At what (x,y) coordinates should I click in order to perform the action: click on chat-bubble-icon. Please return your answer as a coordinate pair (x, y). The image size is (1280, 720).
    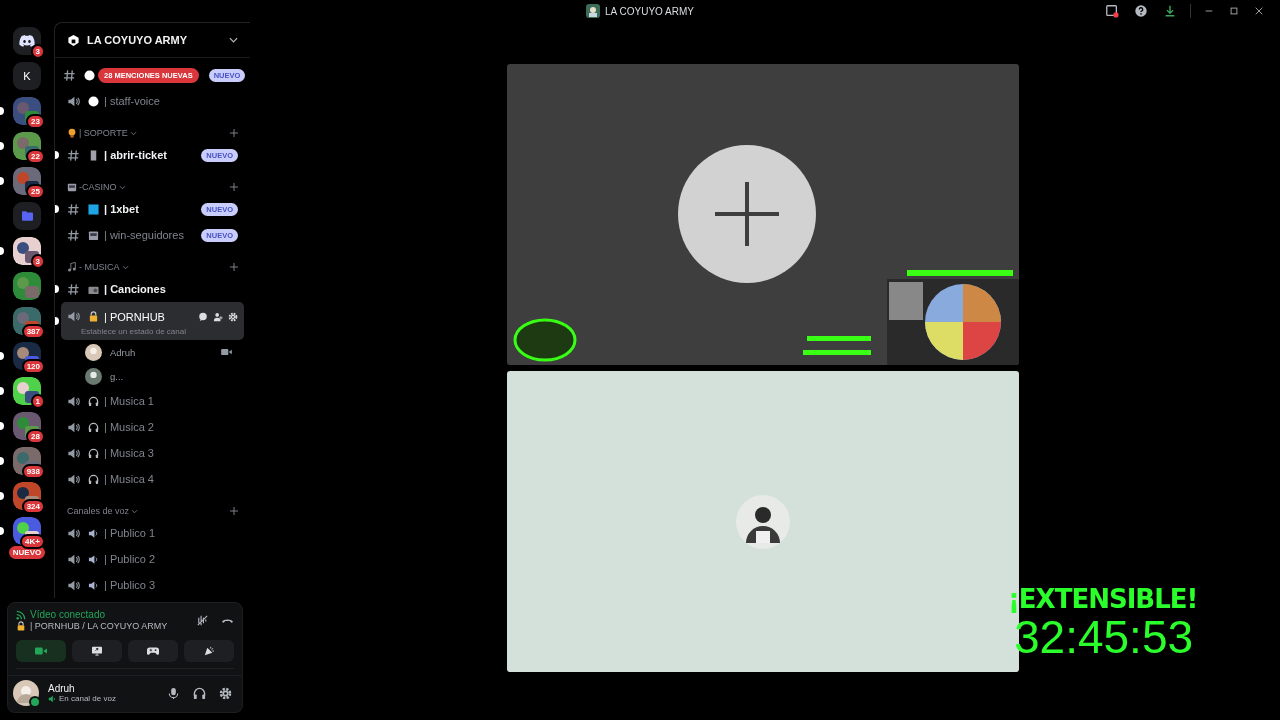
    Looking at the image, I should click on (203, 316).